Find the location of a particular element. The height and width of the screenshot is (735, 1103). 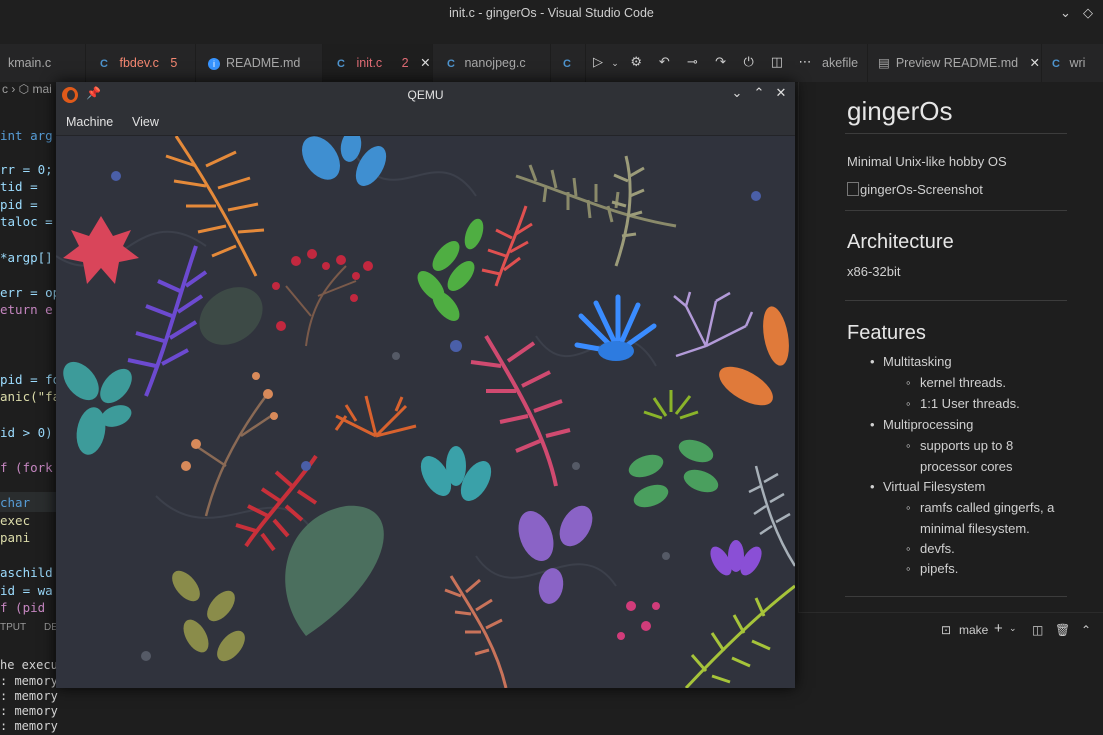

code-line: pid = fo is located at coordinates (30, 379).